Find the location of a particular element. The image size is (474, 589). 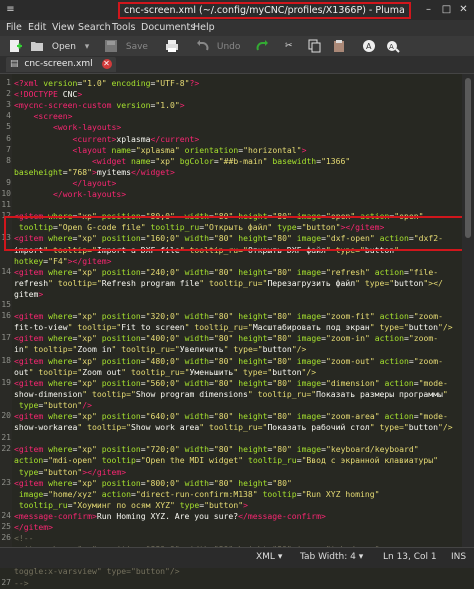

print-icon is located at coordinates (172, 46).